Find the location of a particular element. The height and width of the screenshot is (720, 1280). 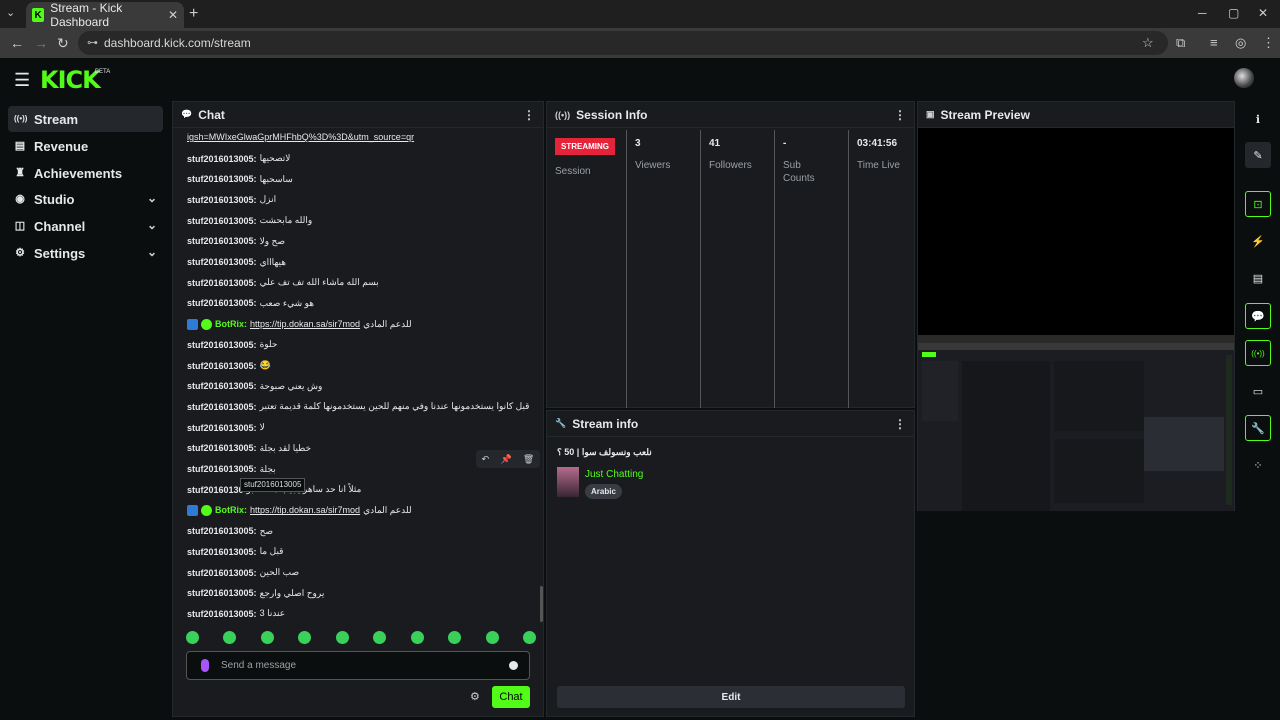

back-arrow-icon: ← is located at coordinates (17, 43).